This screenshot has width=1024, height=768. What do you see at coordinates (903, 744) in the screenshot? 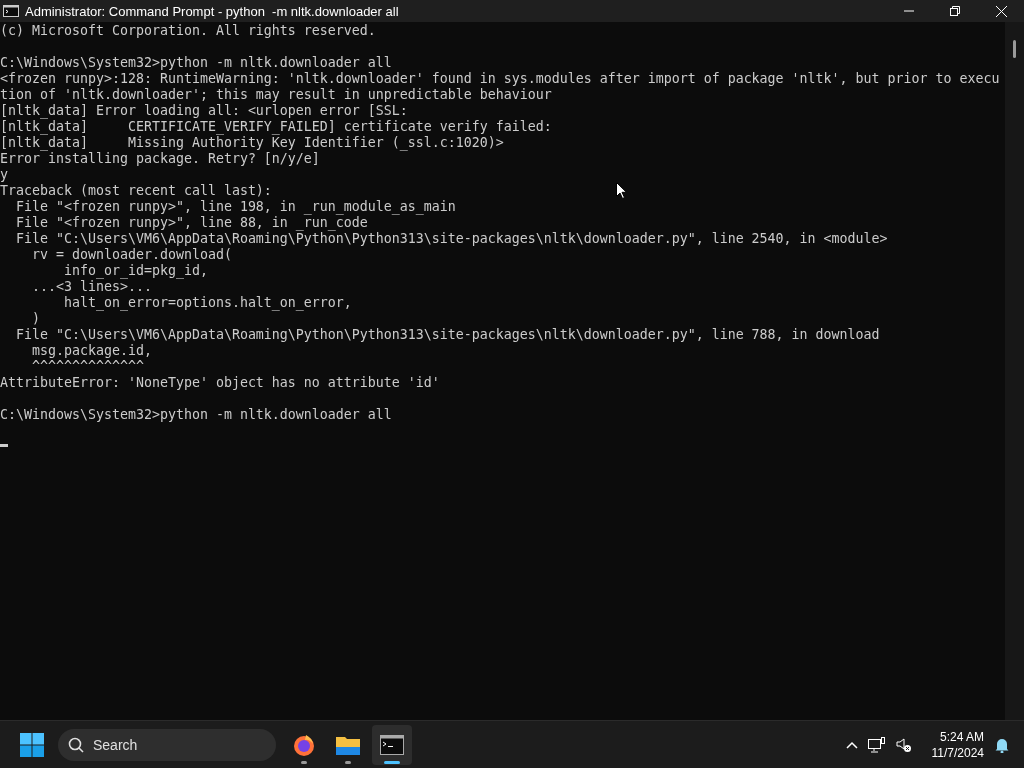
I see `speaker-muted-icon` at bounding box center [903, 744].